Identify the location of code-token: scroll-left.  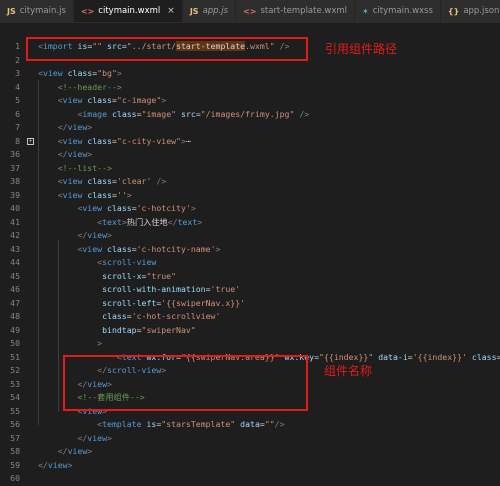
(129, 302).